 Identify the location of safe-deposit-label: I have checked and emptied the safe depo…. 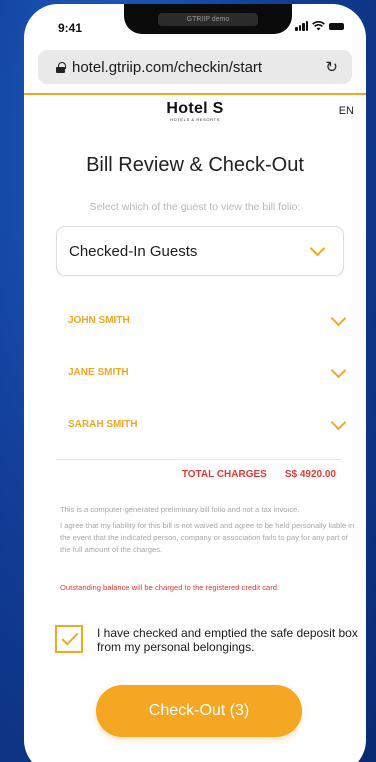
(228, 640).